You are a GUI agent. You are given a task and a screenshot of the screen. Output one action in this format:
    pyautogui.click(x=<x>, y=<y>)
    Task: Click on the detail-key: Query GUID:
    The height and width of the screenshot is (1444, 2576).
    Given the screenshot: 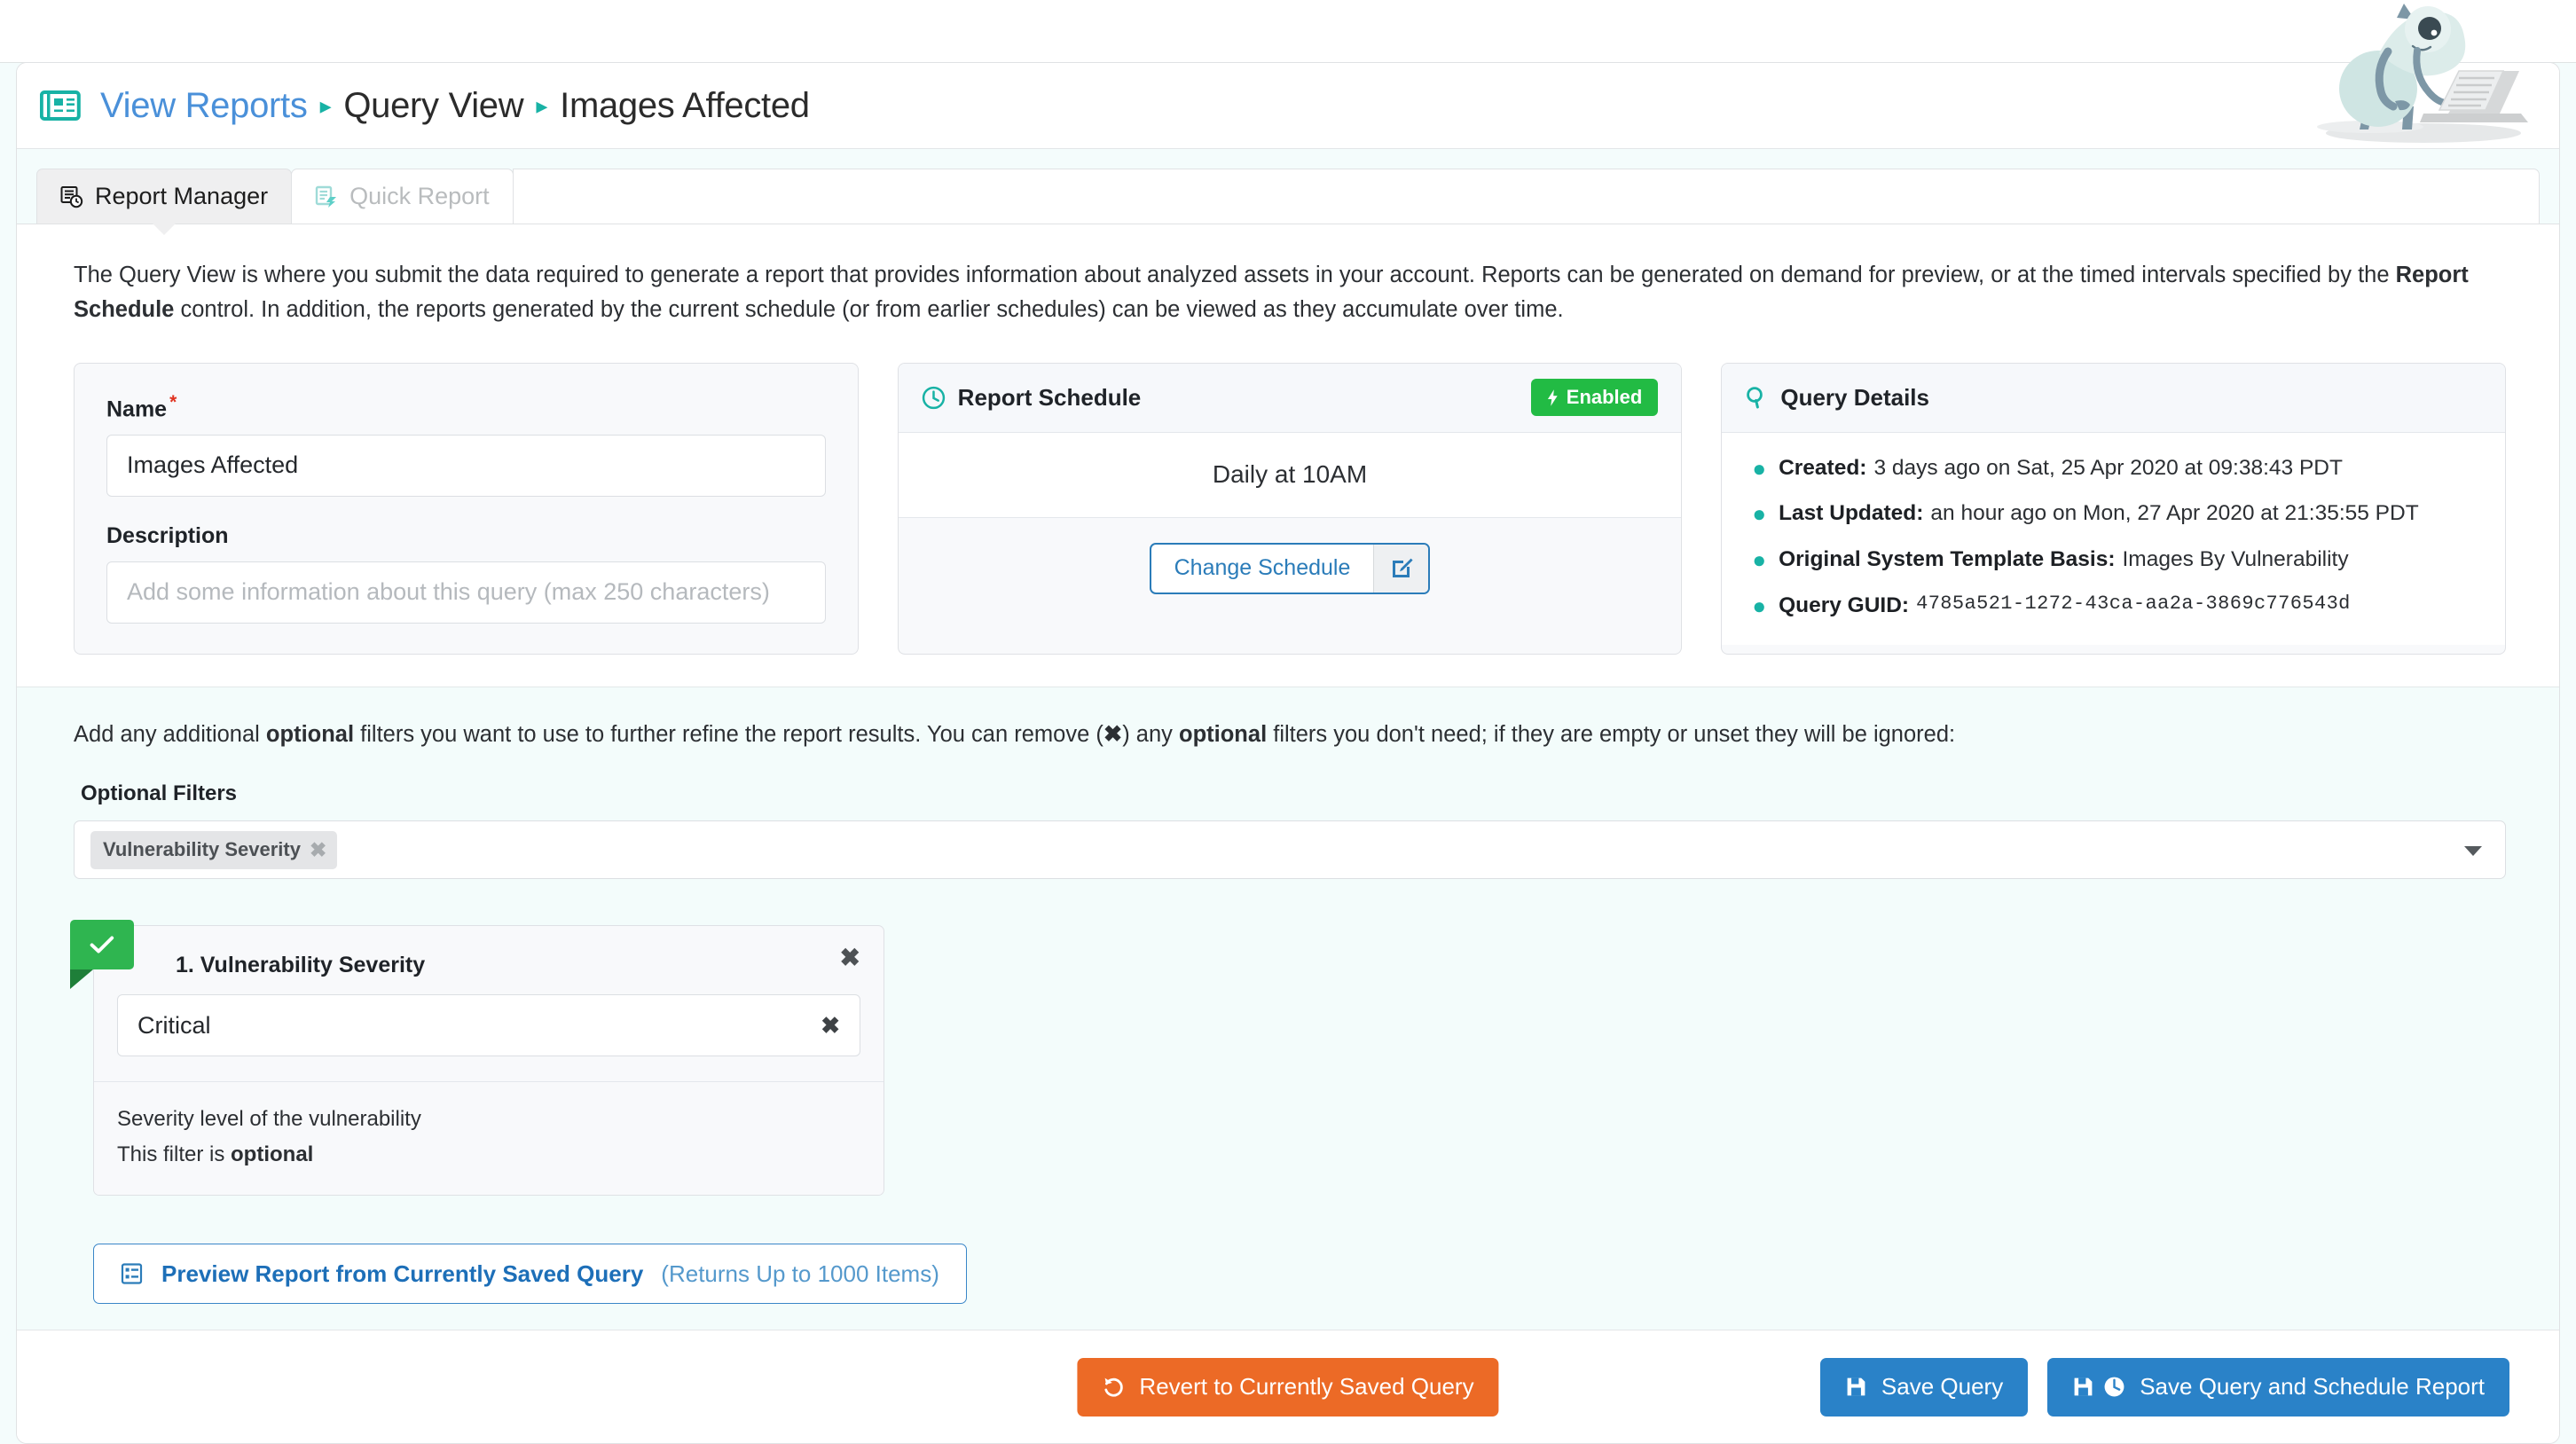 What is the action you would take?
    pyautogui.click(x=1844, y=605)
    